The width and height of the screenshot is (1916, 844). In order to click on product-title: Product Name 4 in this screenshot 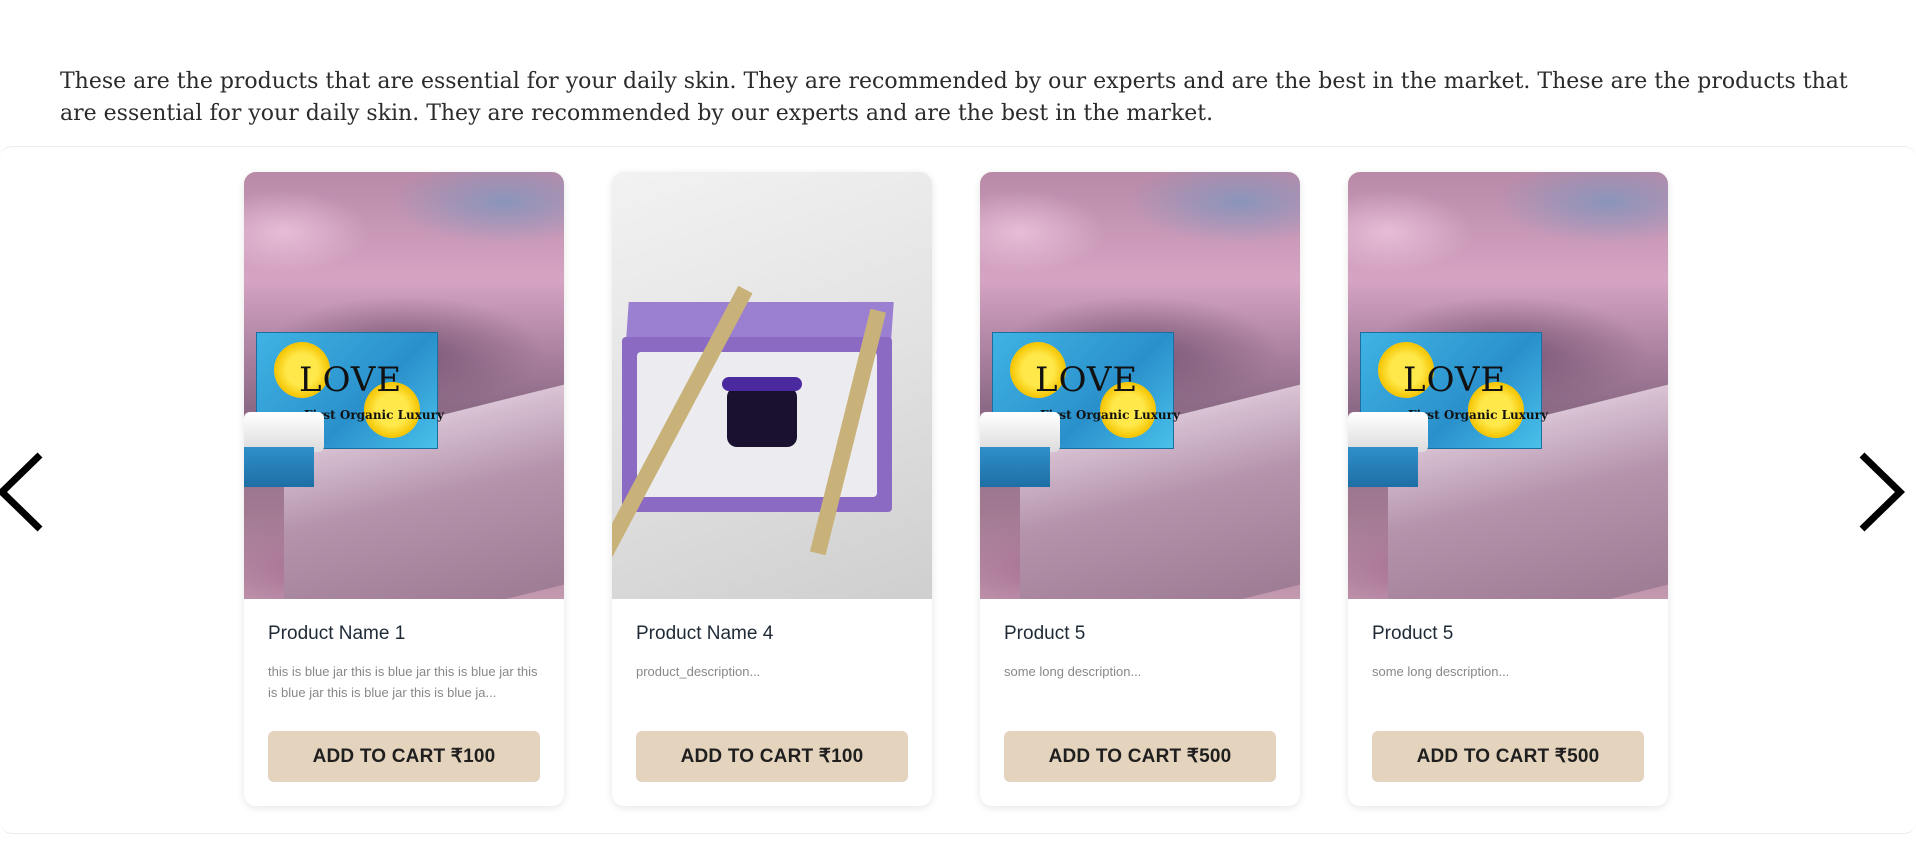, I will do `click(705, 633)`.